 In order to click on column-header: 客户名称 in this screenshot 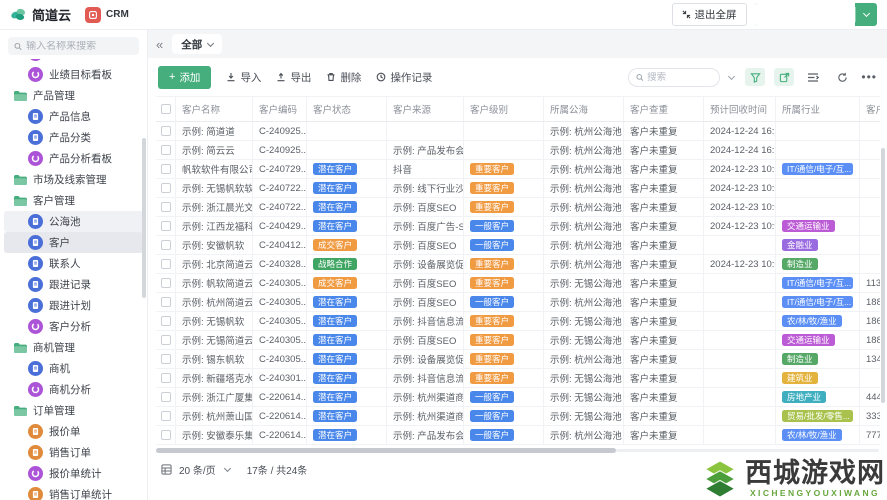, I will do `click(214, 109)`.